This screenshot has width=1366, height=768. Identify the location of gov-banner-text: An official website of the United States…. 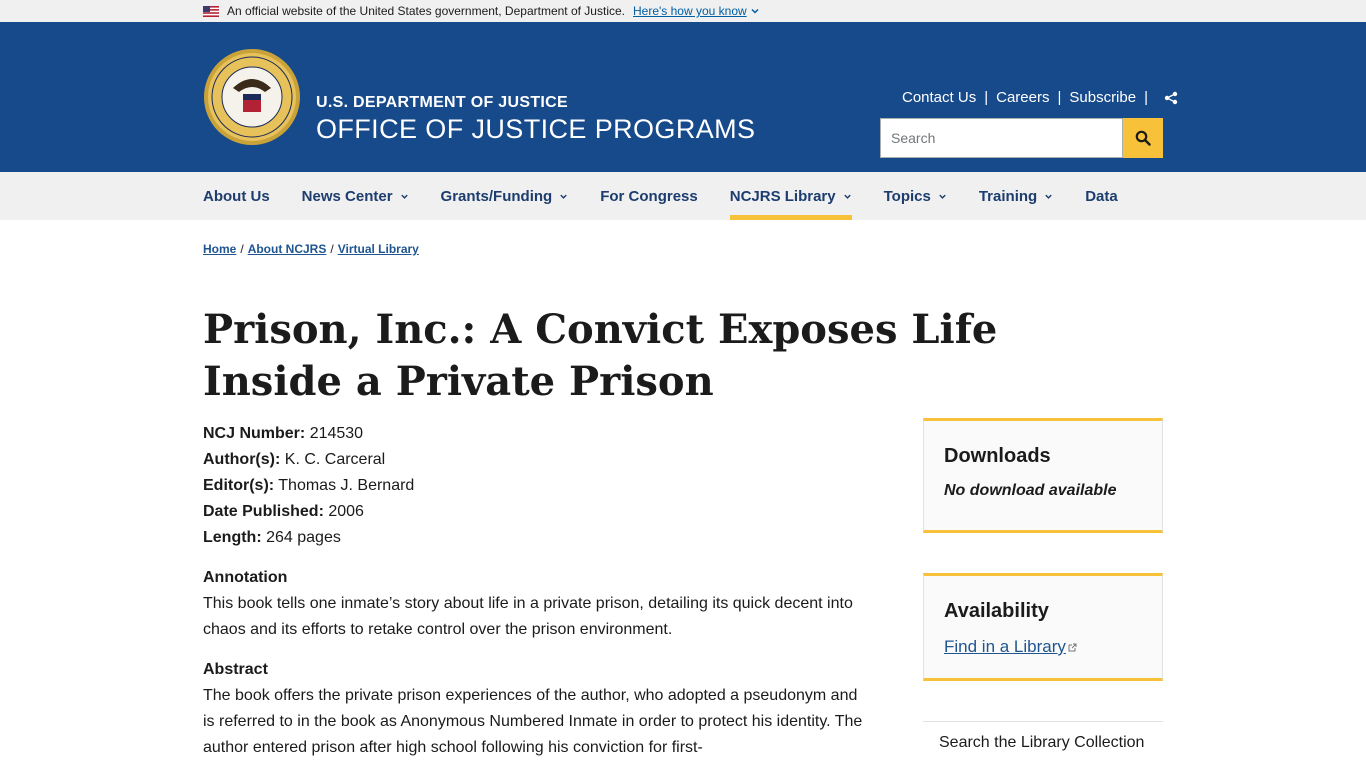
(426, 11).